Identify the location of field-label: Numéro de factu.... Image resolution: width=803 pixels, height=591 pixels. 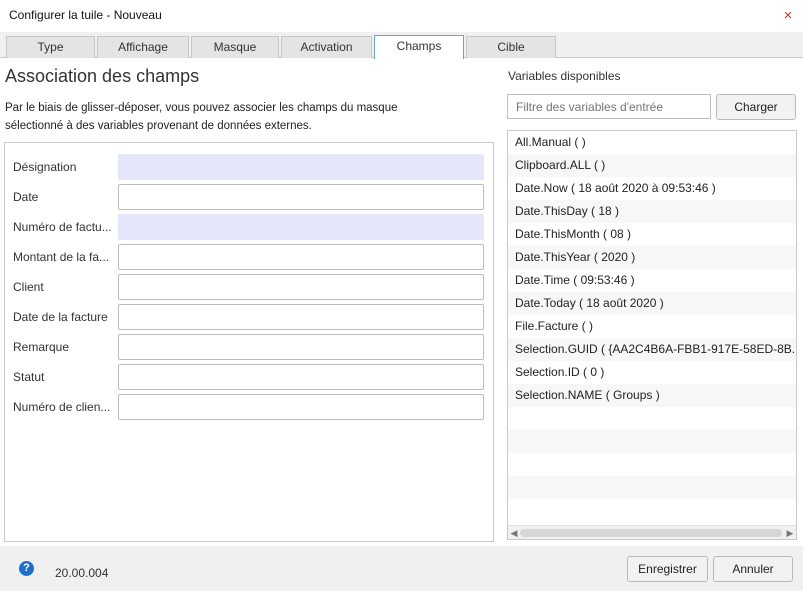
(62, 227).